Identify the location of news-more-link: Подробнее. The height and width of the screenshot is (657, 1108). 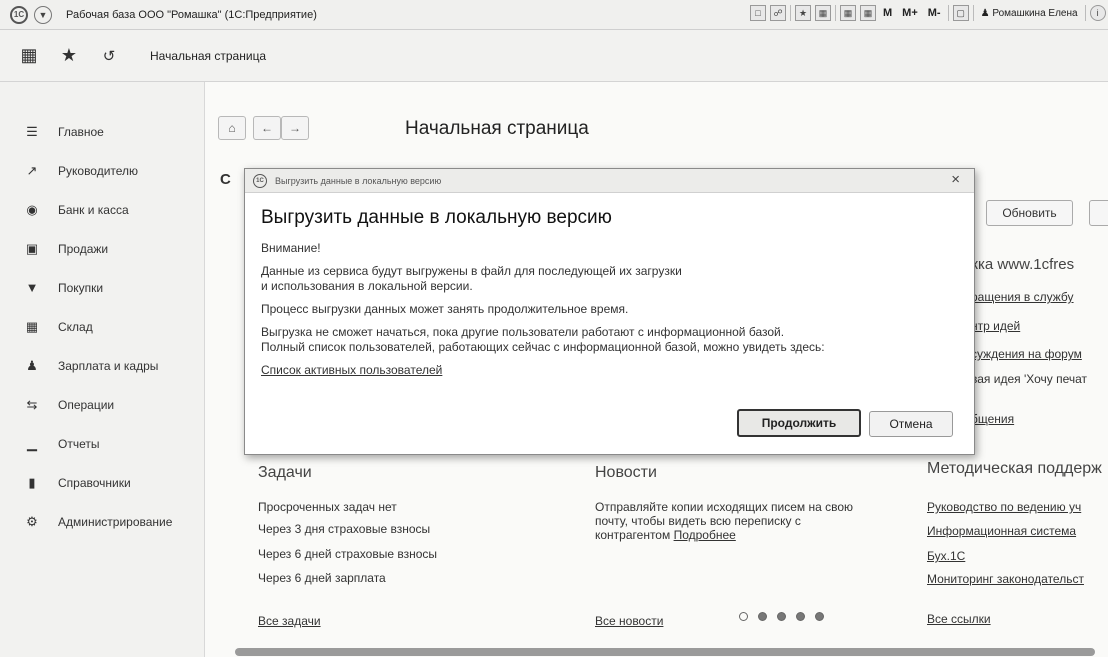
(705, 535).